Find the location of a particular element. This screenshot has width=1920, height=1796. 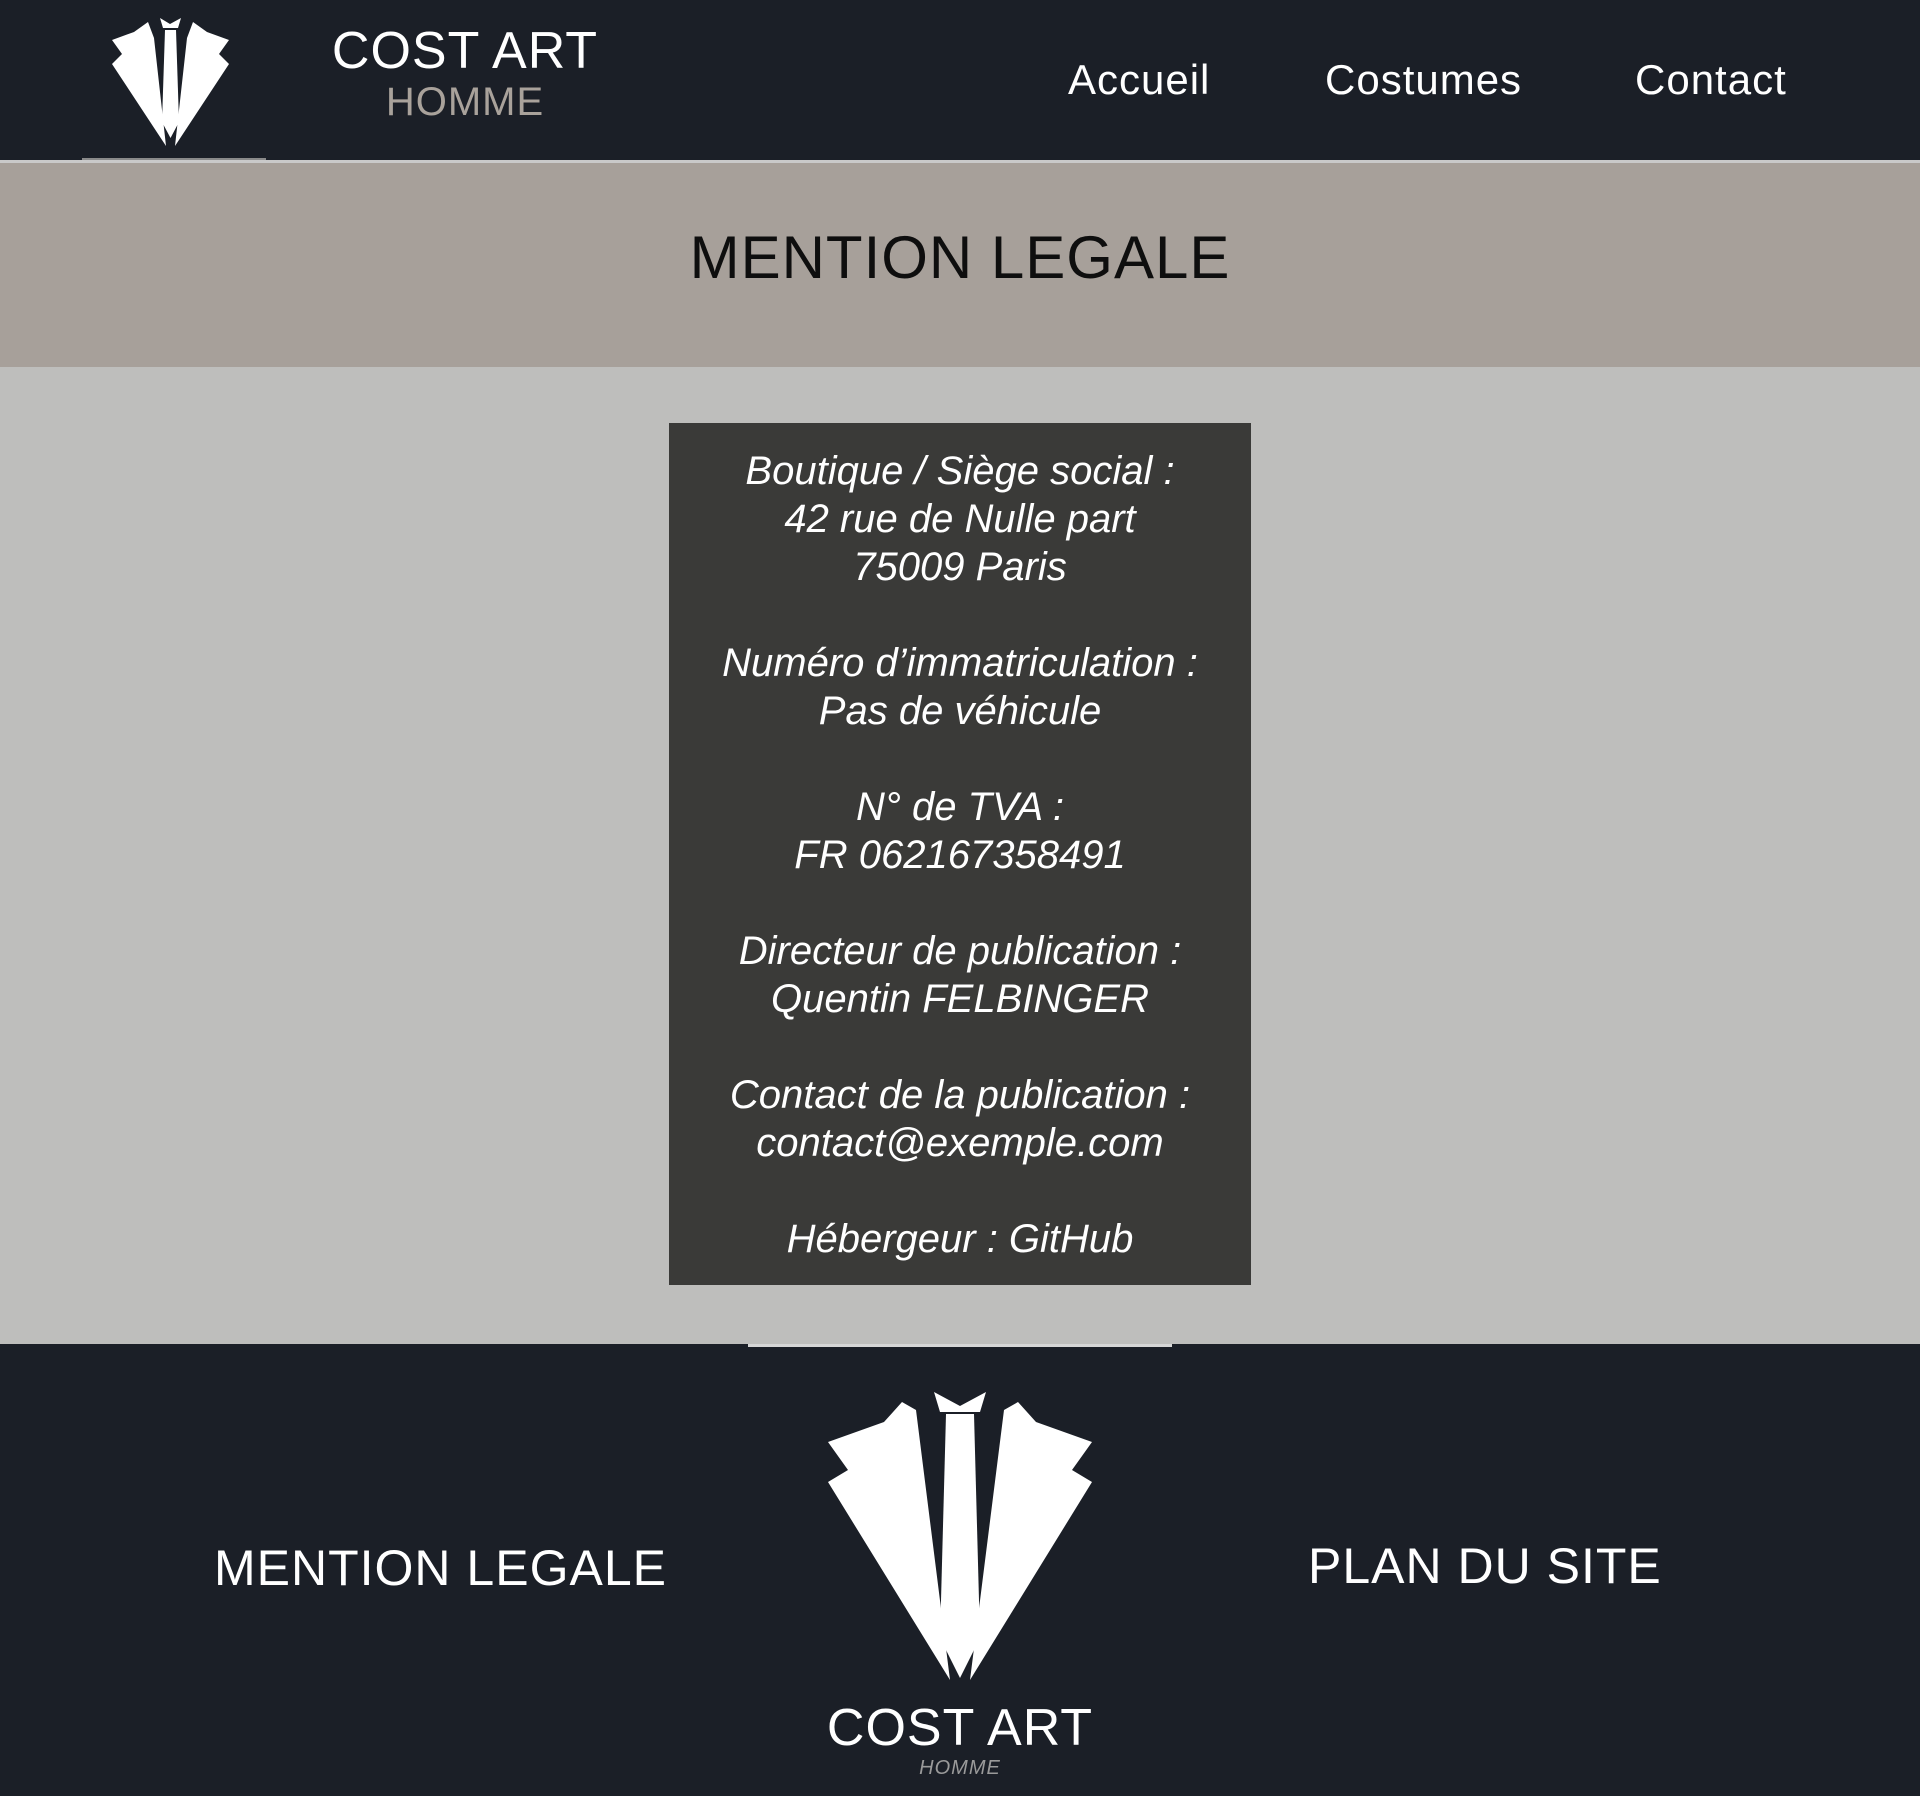

legal-label: Boutique / Siège social : is located at coordinates (960, 471).